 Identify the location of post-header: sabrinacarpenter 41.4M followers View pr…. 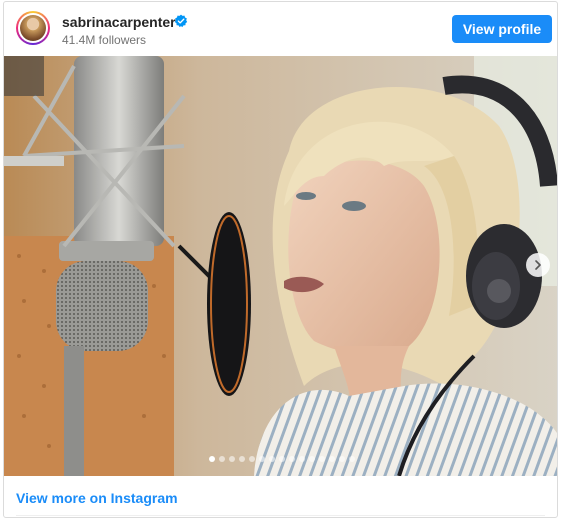
(280, 29).